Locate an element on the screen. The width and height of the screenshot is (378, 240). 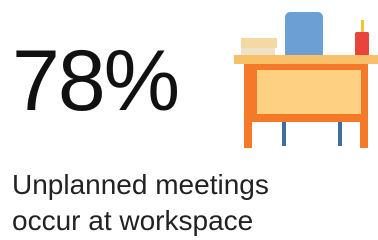
book-stack is located at coordinates (259, 43).